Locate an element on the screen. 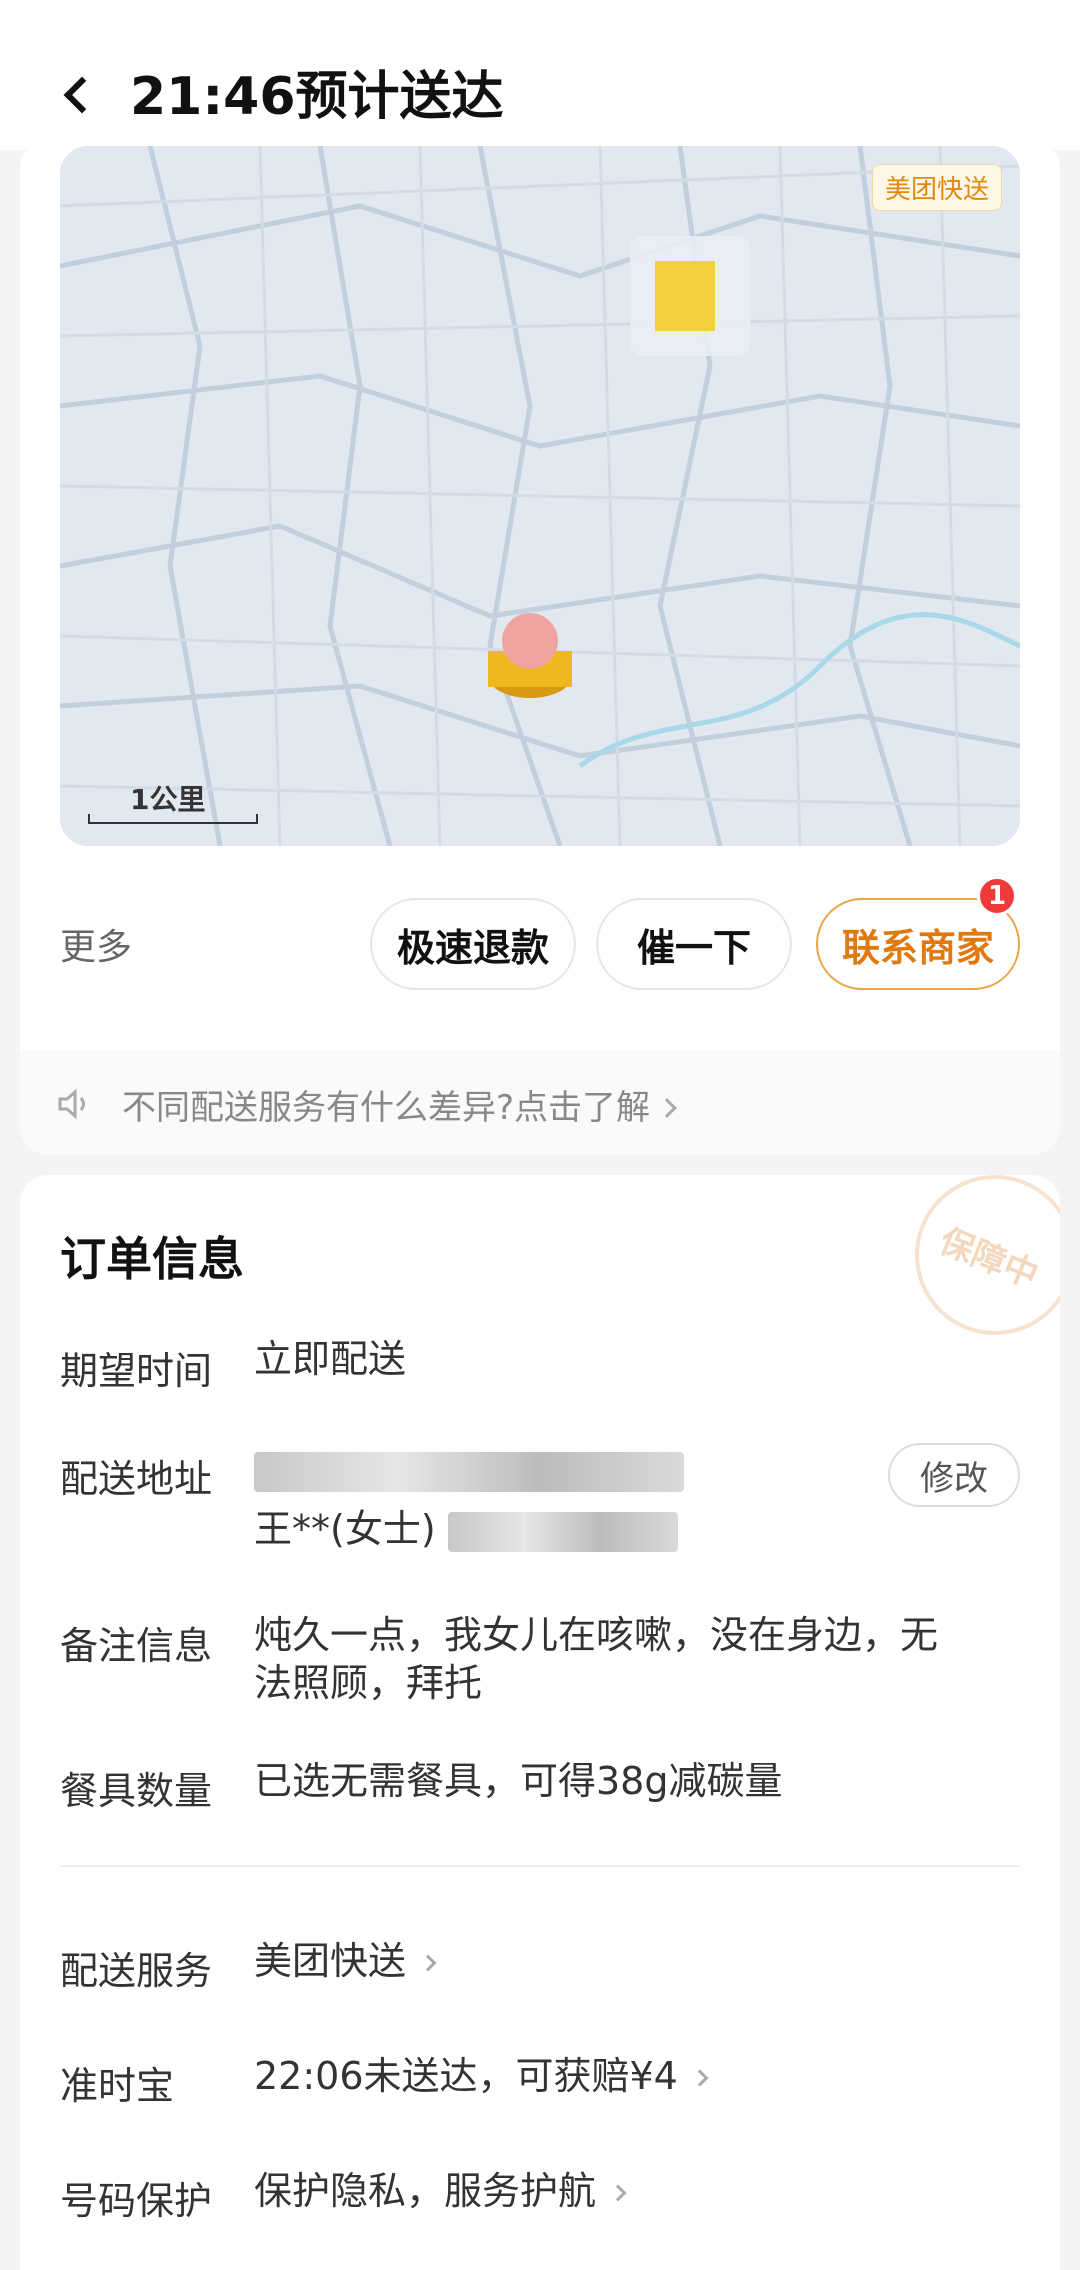 This screenshot has width=1080, height=2270. map-scale-label: 1公里 is located at coordinates (168, 799).